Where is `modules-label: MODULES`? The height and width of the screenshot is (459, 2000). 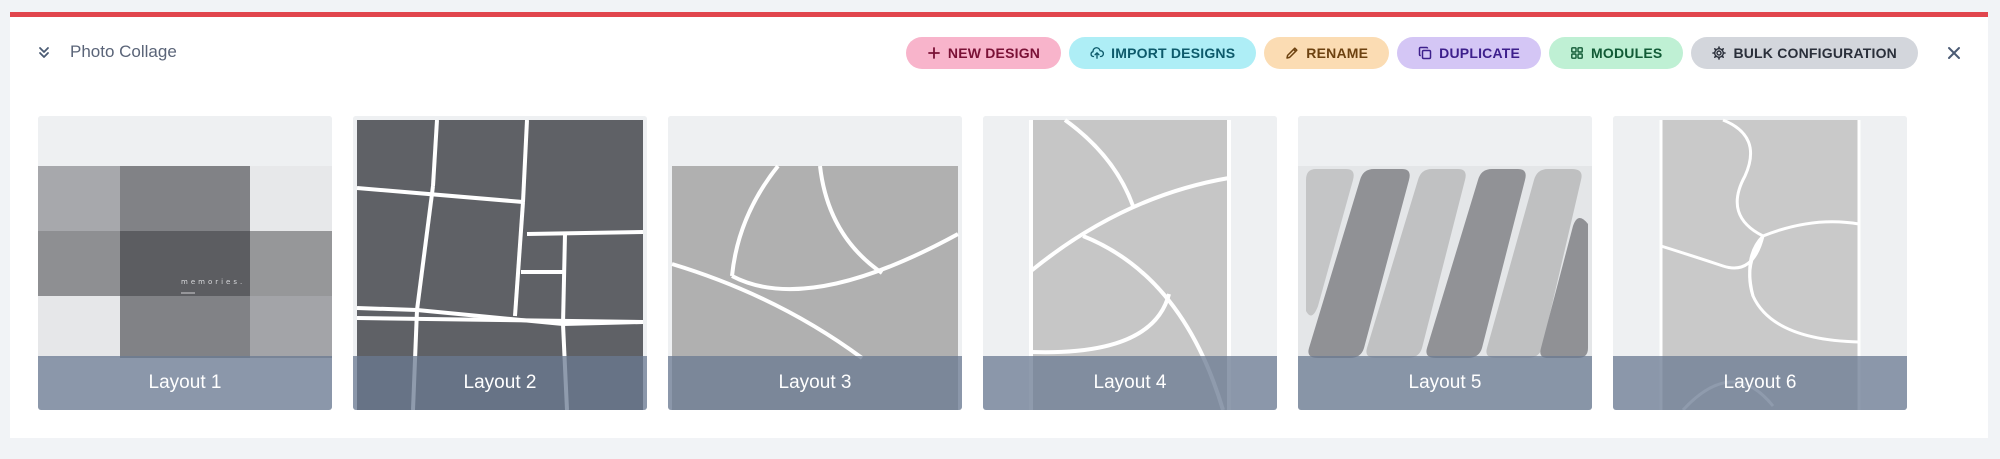 modules-label: MODULES is located at coordinates (1627, 53).